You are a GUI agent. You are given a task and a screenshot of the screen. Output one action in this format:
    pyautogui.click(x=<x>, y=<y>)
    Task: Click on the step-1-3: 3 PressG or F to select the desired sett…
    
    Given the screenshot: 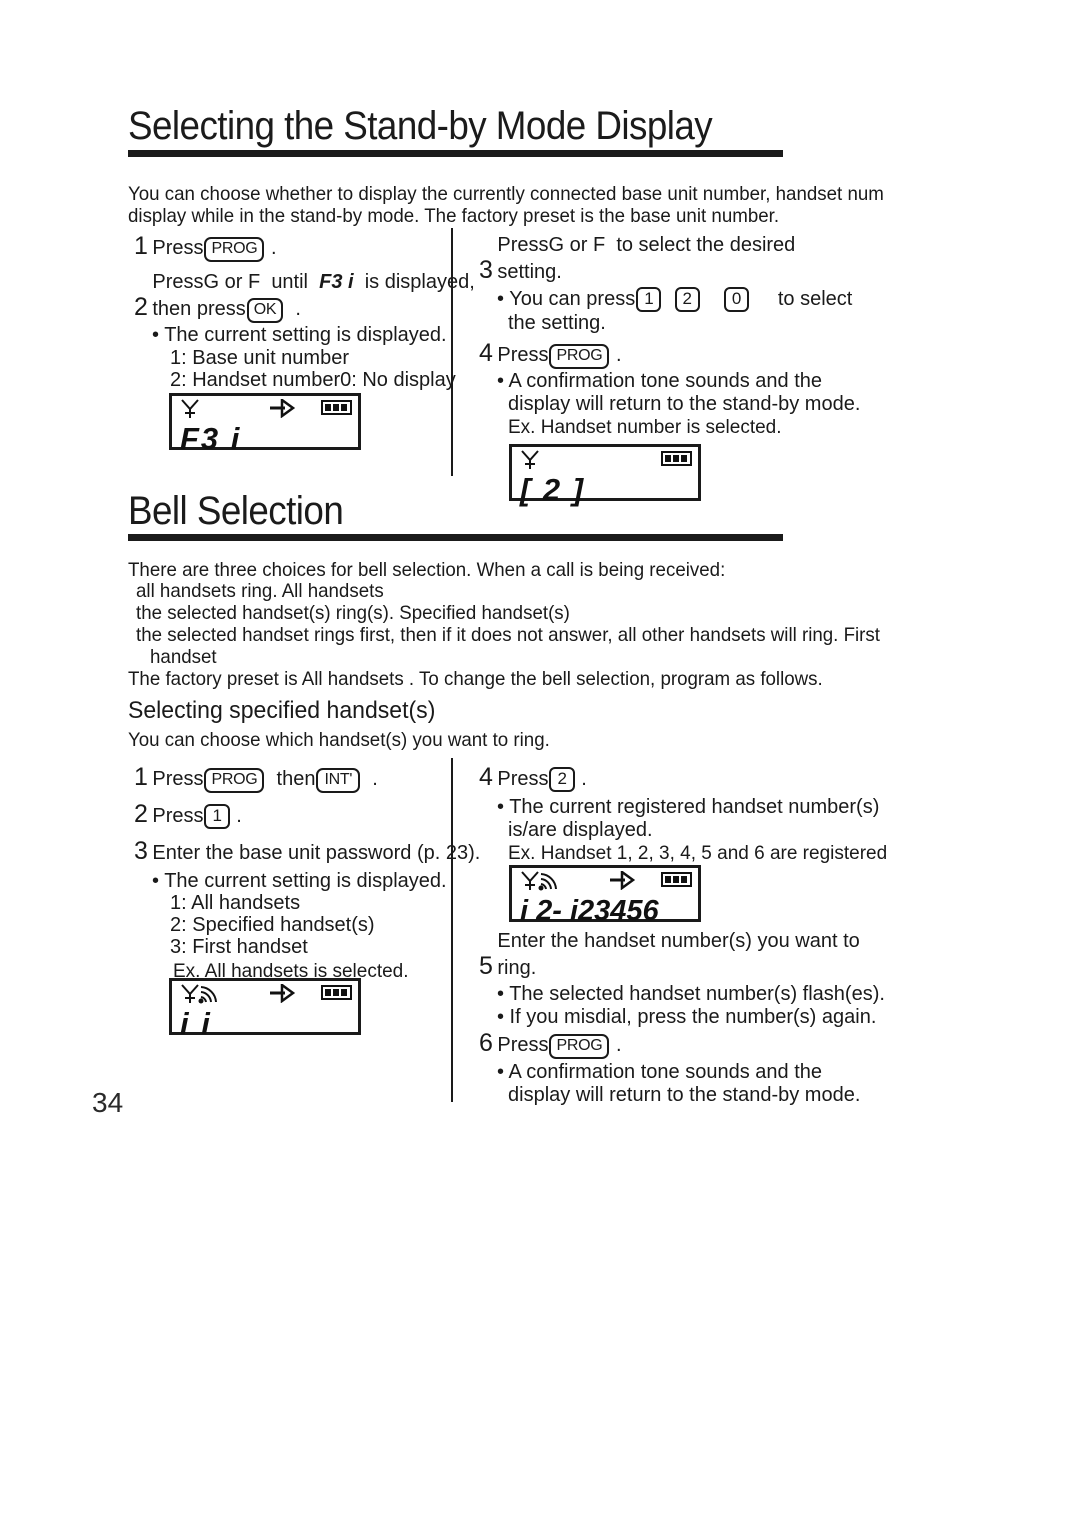 What is the action you would take?
    pyautogui.click(x=637, y=259)
    